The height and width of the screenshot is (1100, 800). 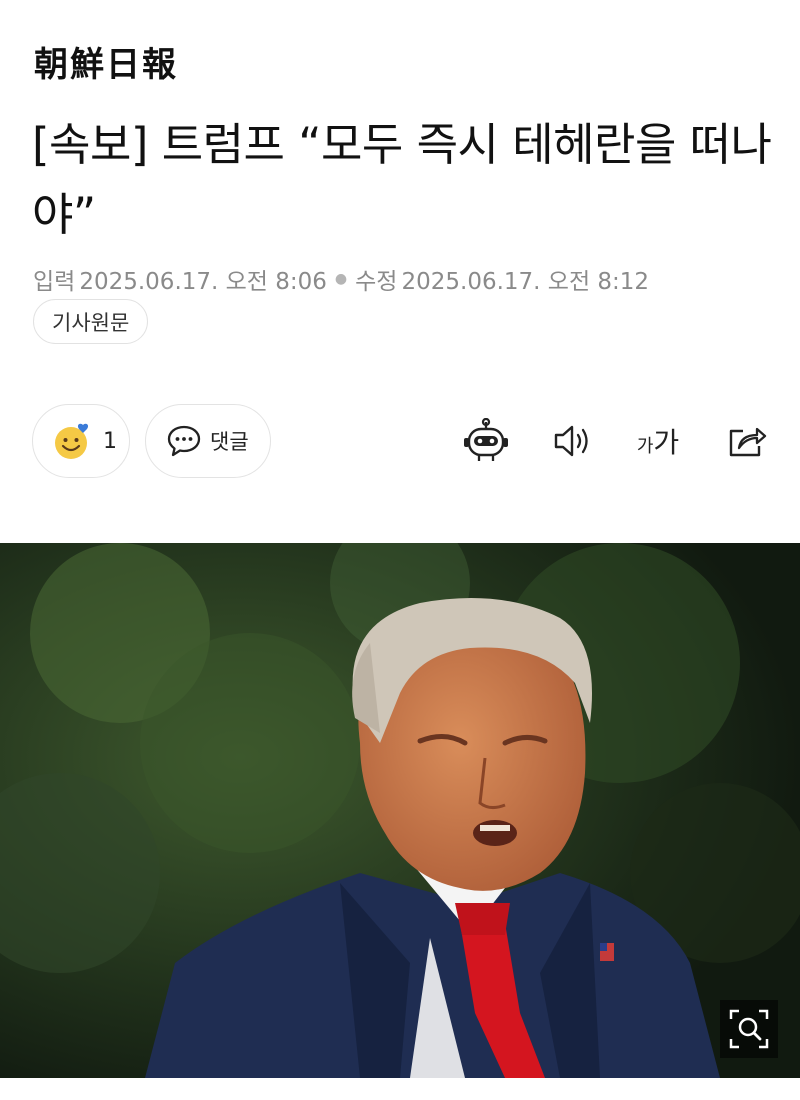 What do you see at coordinates (666, 442) in the screenshot?
I see `font-size-large-label: 가` at bounding box center [666, 442].